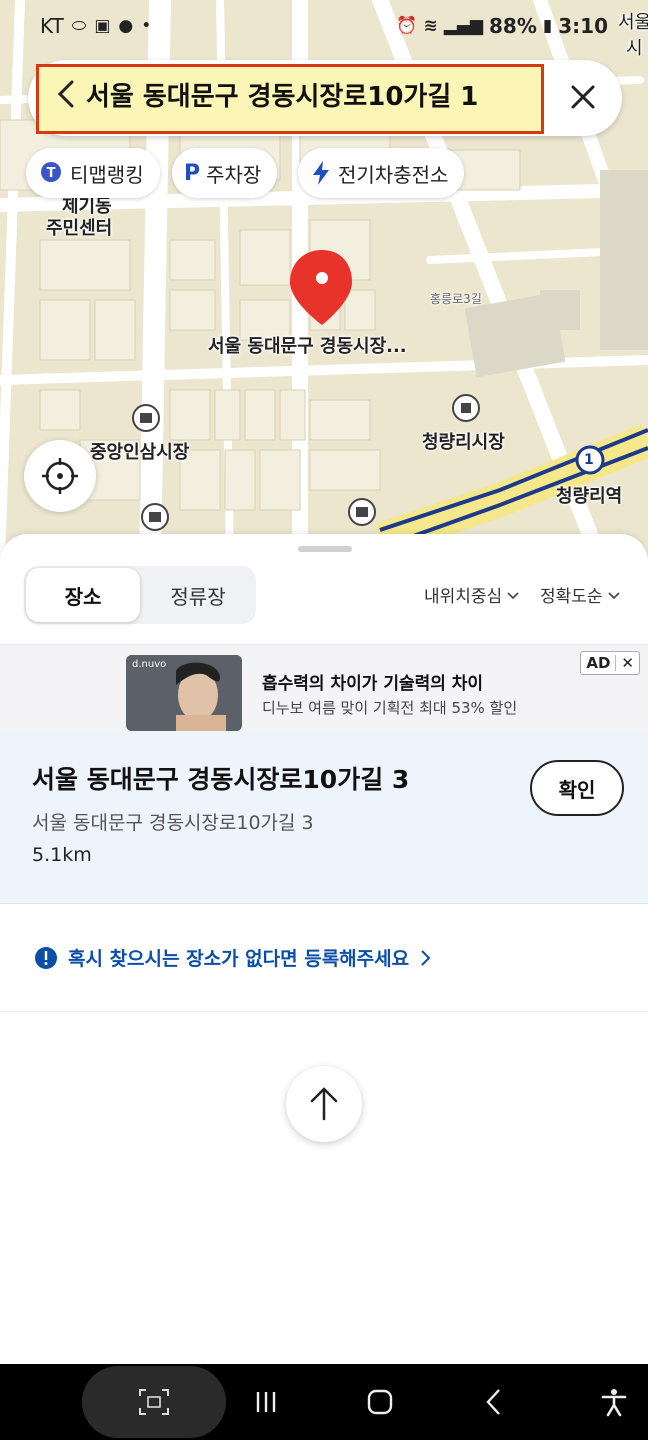  What do you see at coordinates (583, 26) in the screenshot?
I see `clock: 3:10` at bounding box center [583, 26].